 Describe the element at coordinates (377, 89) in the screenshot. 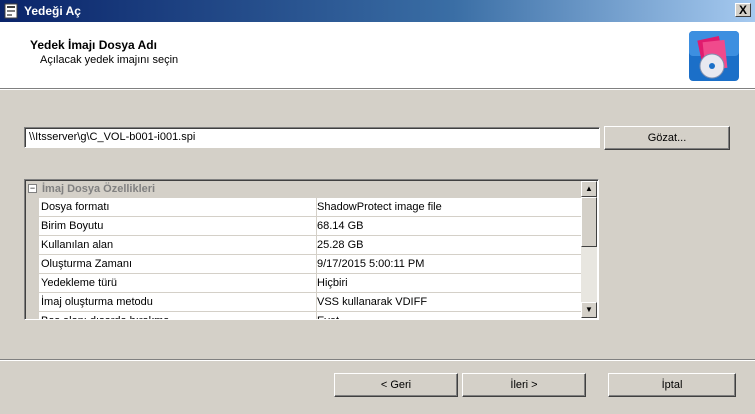

I see `header-divider` at that location.